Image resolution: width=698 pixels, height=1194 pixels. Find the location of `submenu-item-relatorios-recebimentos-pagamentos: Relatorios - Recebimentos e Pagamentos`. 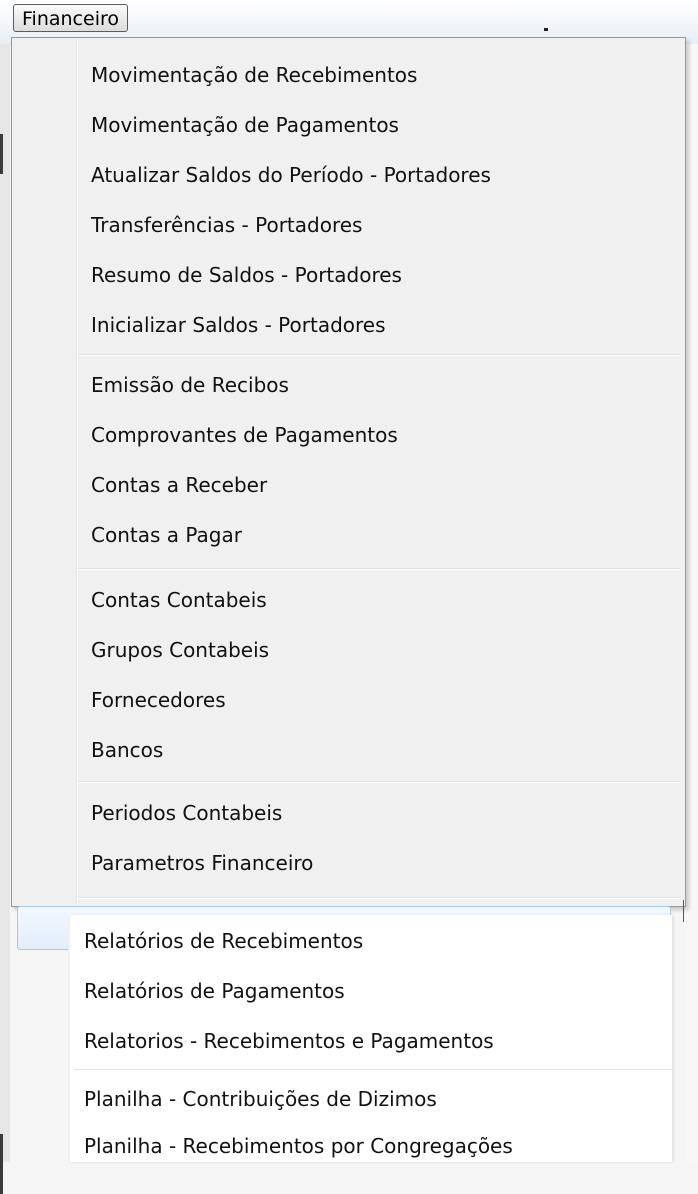

submenu-item-relatorios-recebimentos-pagamentos: Relatorios - Recebimentos e Pagamentos is located at coordinates (370, 1041).